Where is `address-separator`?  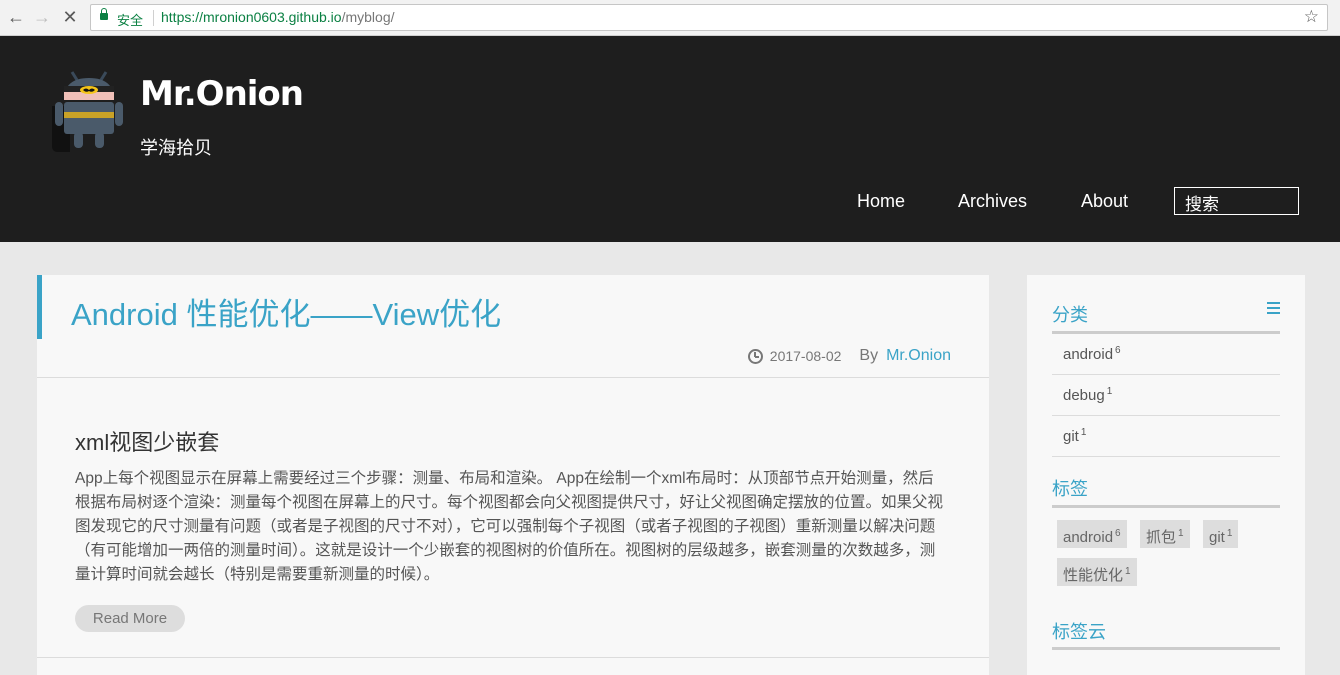
address-separator is located at coordinates (153, 18).